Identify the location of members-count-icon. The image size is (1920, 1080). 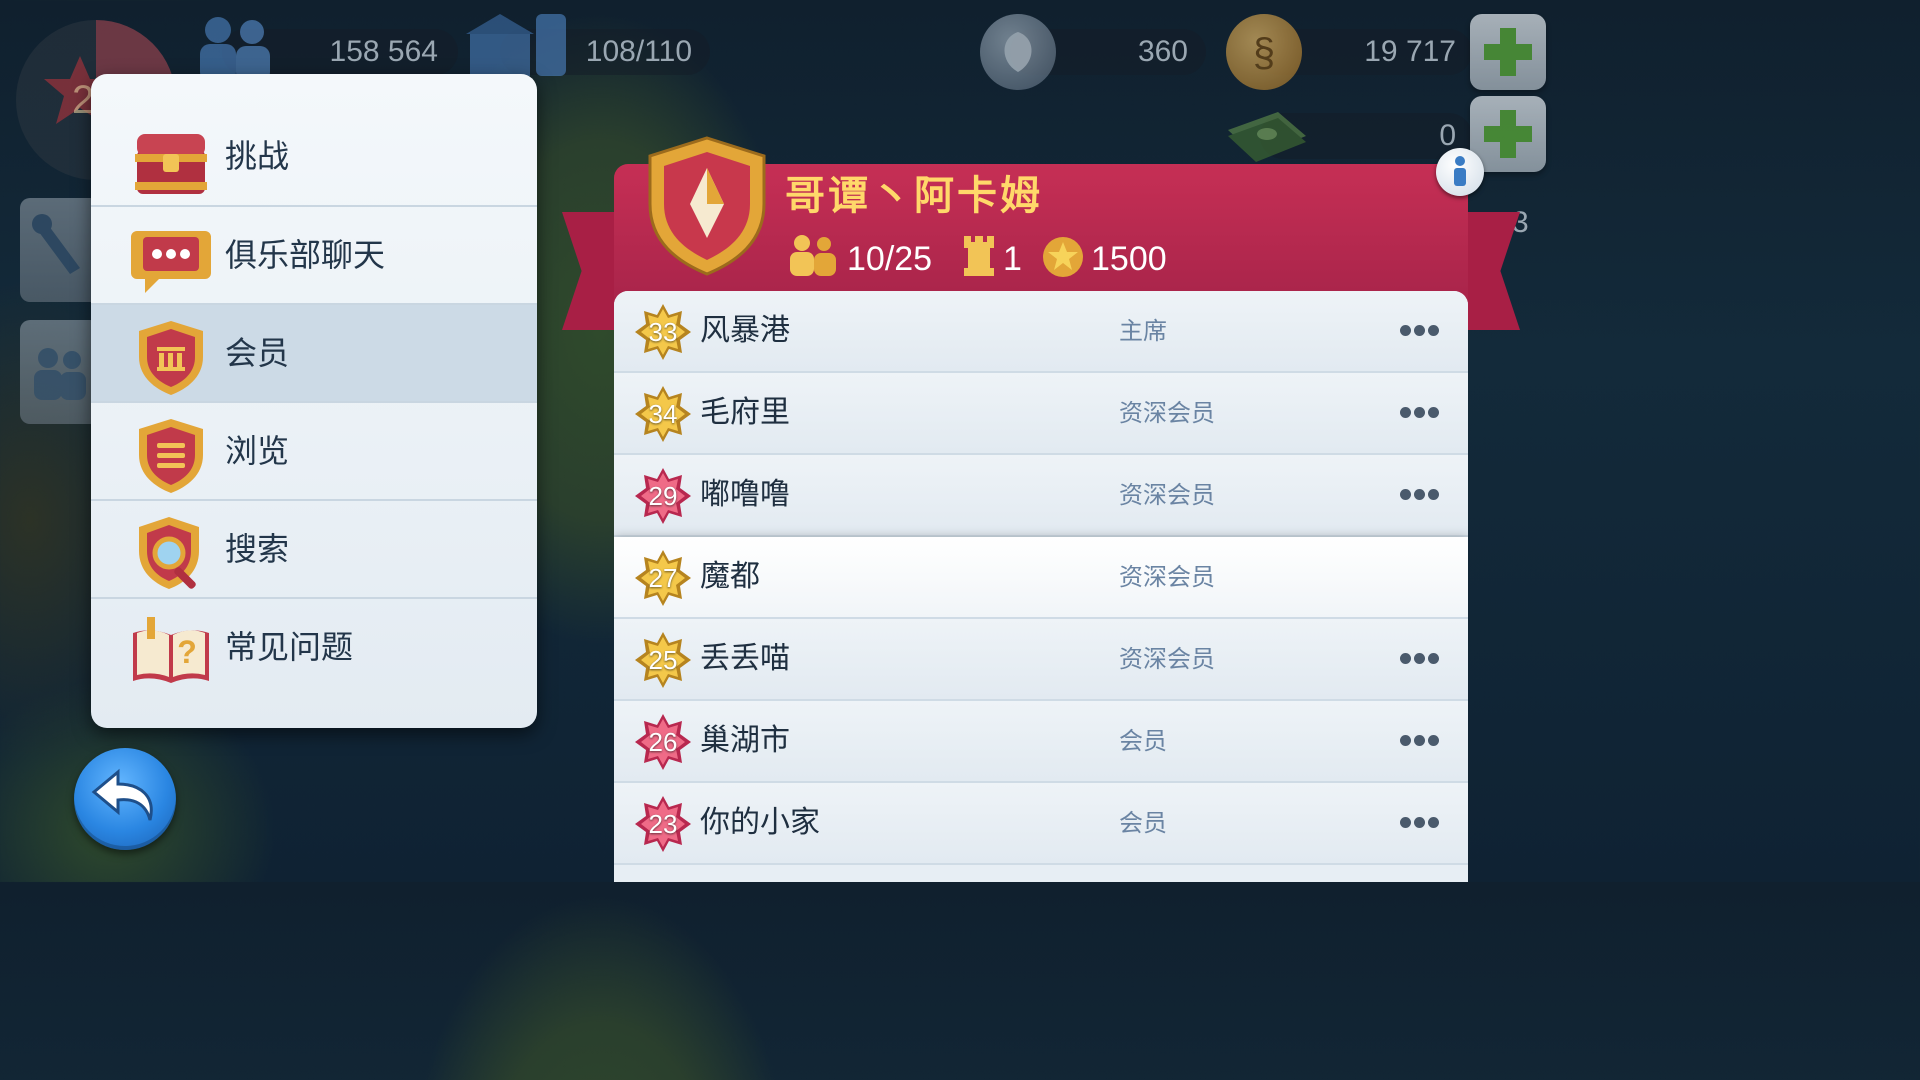
(813, 256).